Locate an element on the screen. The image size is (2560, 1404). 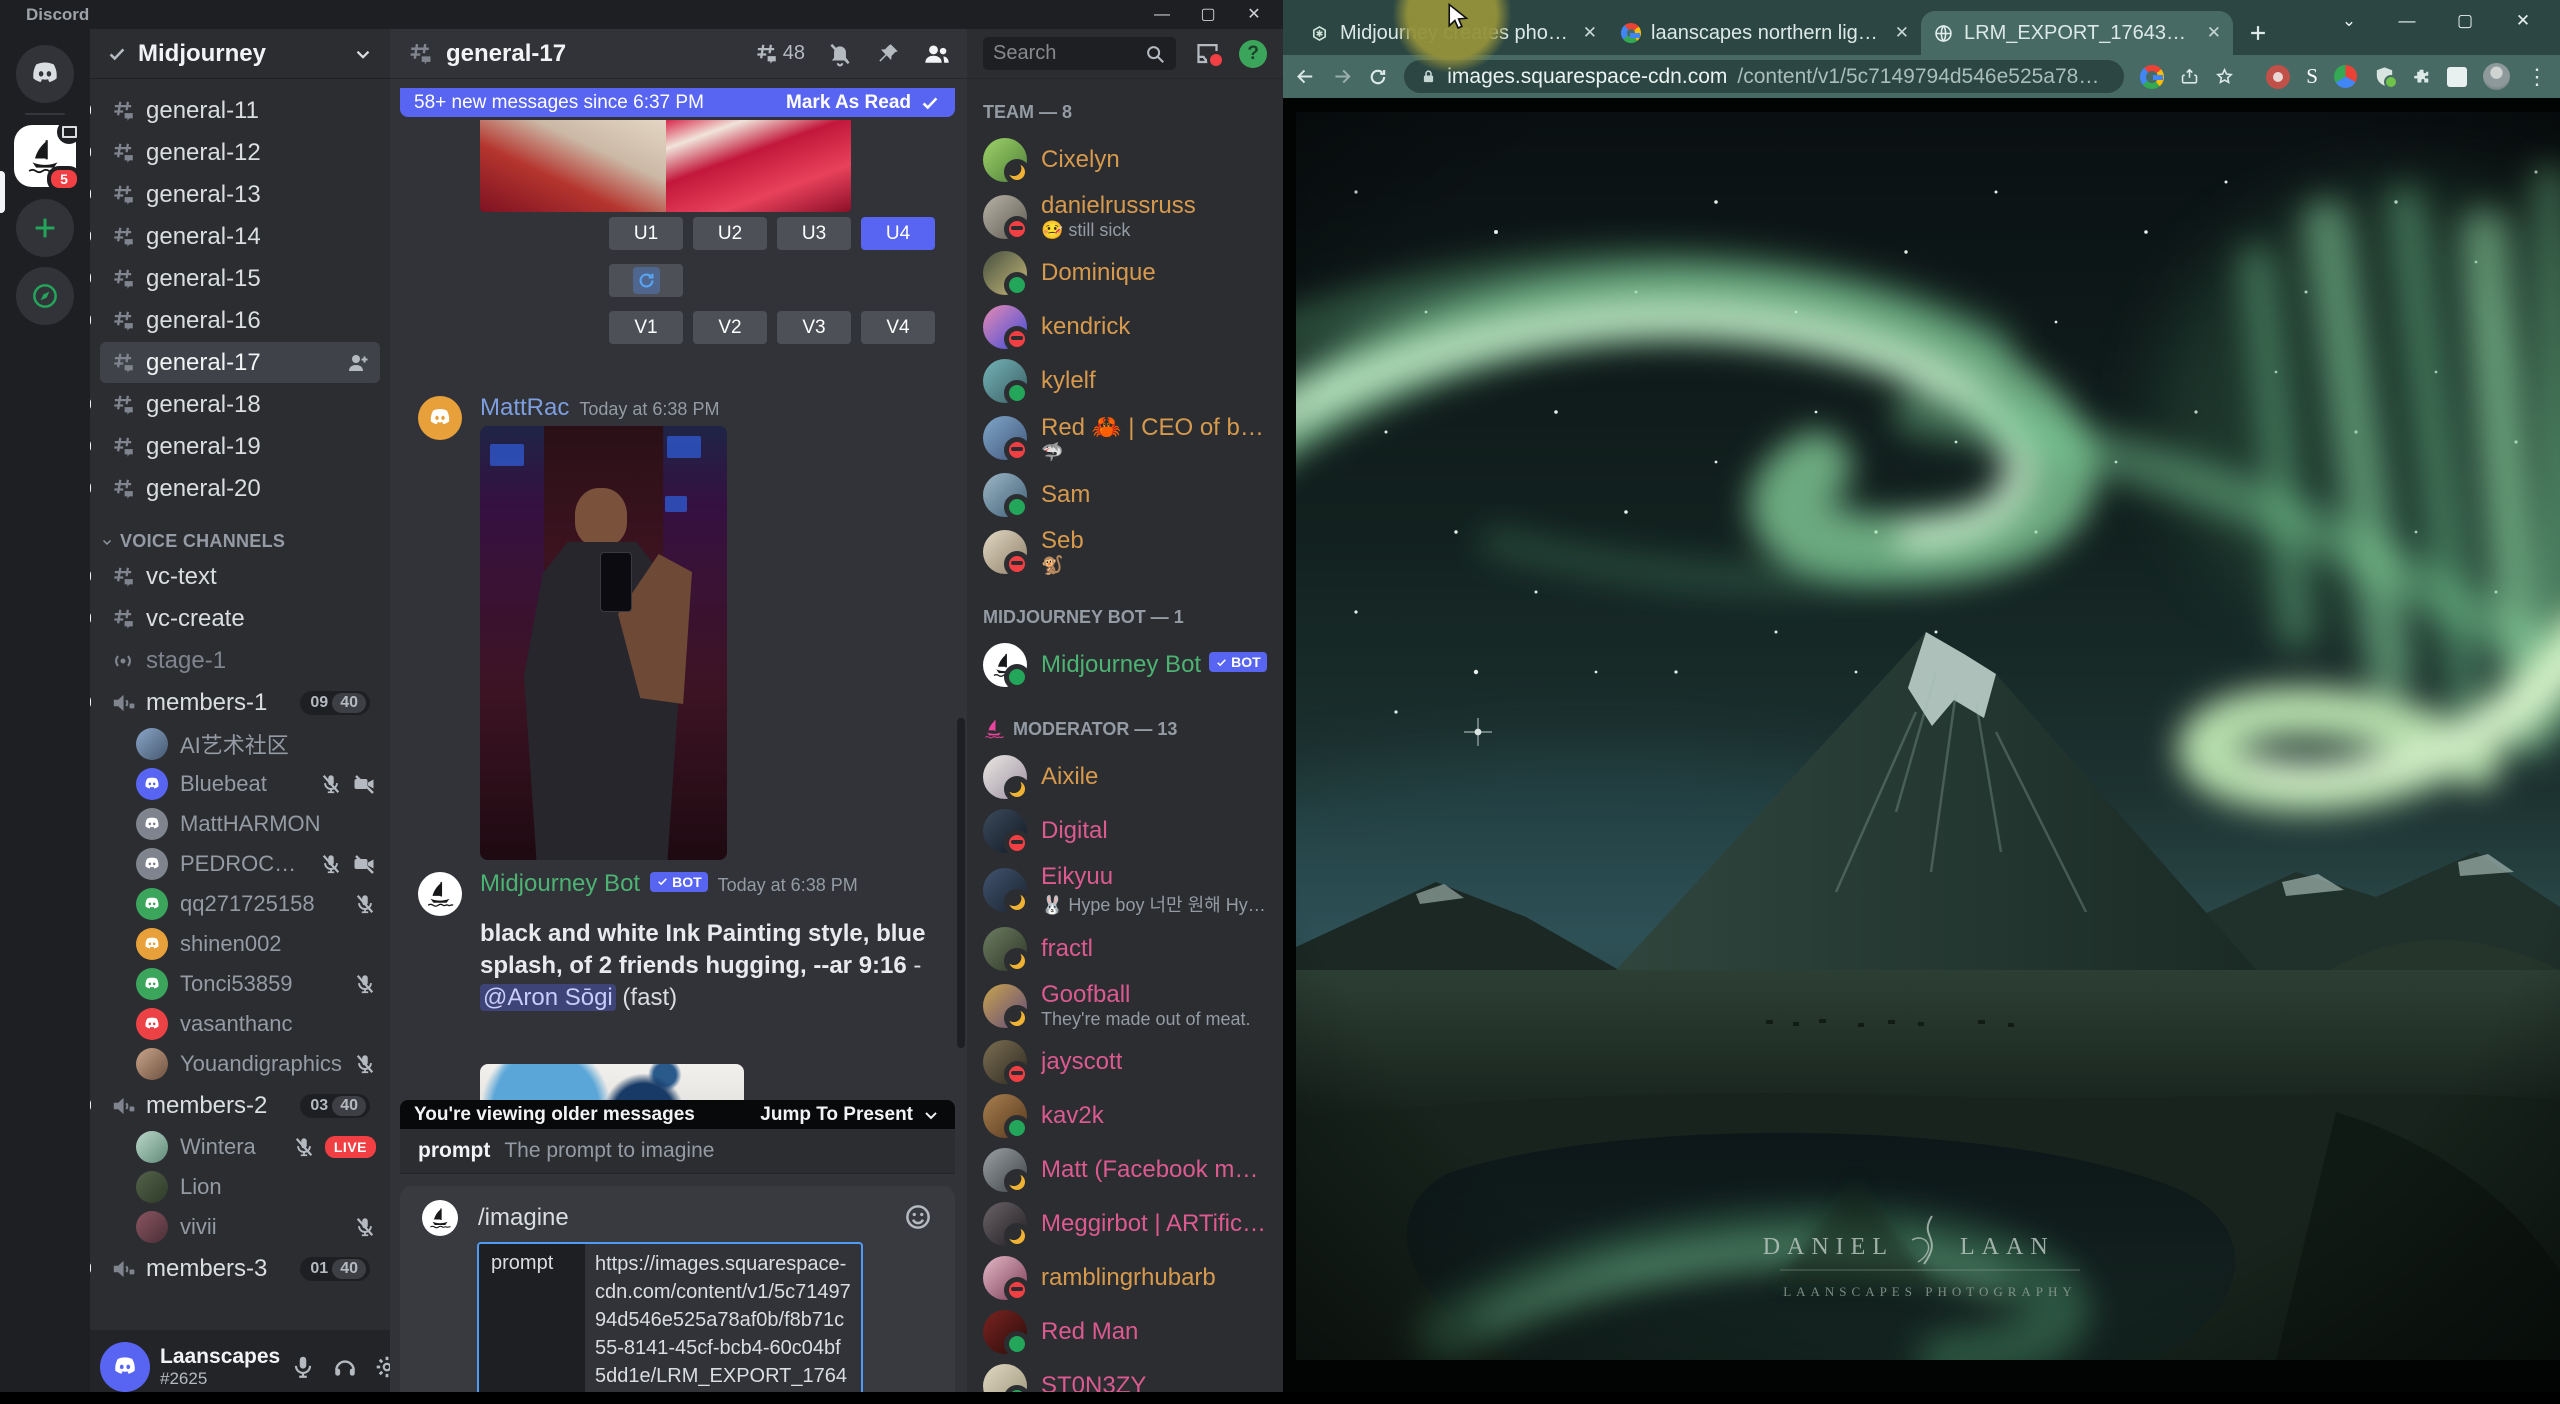
midjourney-grid-image is located at coordinates (665, 166).